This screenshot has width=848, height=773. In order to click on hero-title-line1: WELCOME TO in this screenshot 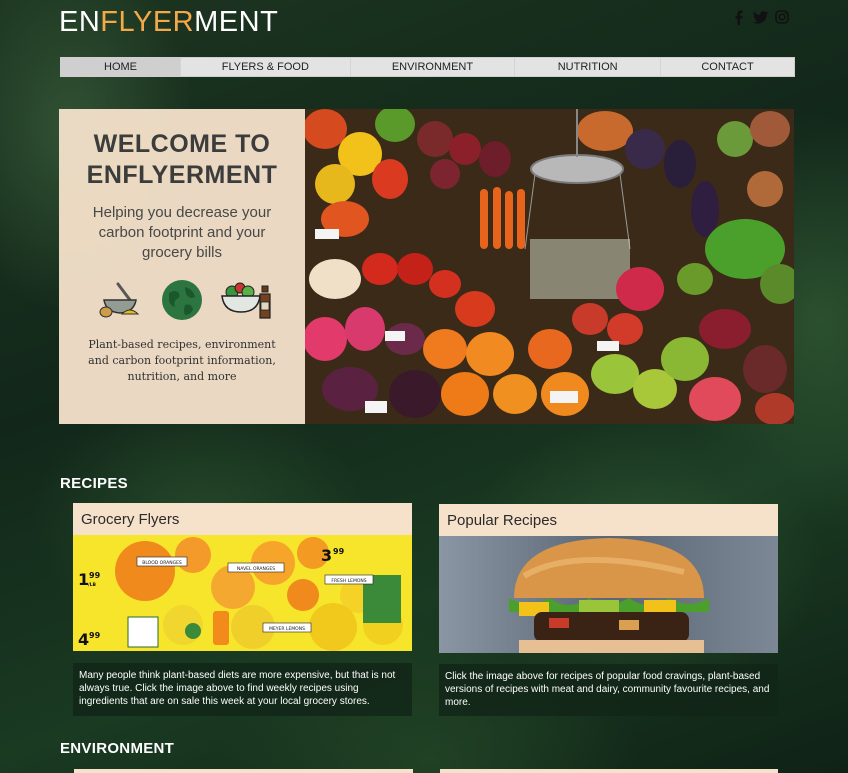, I will do `click(182, 144)`.